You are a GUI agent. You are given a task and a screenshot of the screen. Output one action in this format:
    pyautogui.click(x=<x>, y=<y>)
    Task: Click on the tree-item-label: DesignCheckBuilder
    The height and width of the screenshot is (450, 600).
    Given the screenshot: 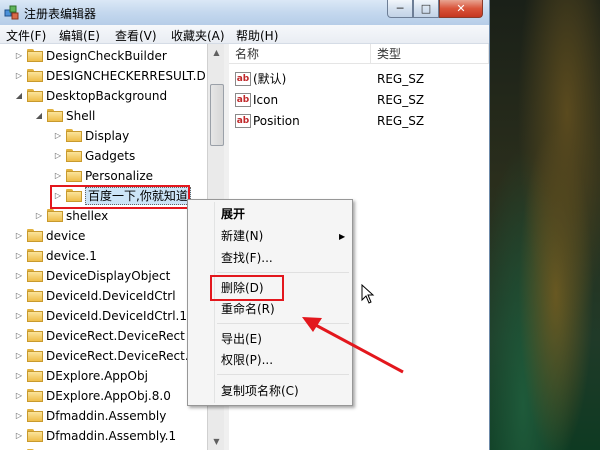 What is the action you would take?
    pyautogui.click(x=106, y=56)
    